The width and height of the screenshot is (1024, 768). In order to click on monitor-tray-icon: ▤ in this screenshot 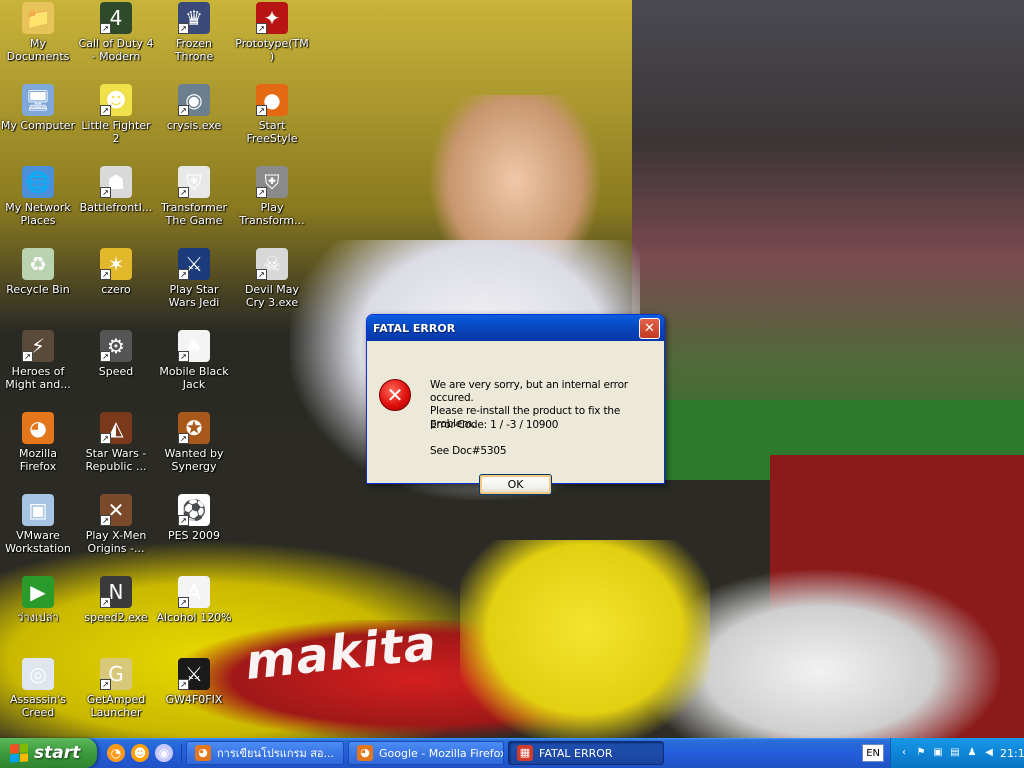, I will do `click(955, 753)`.